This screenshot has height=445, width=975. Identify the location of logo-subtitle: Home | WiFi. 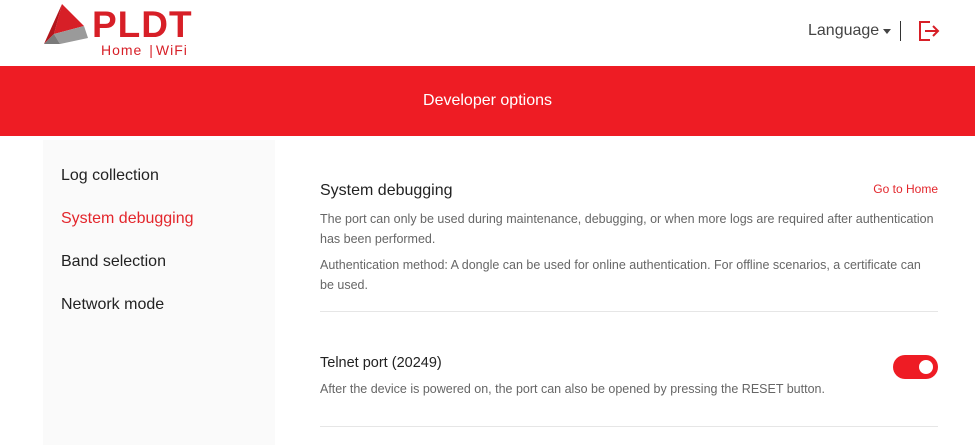
(144, 50).